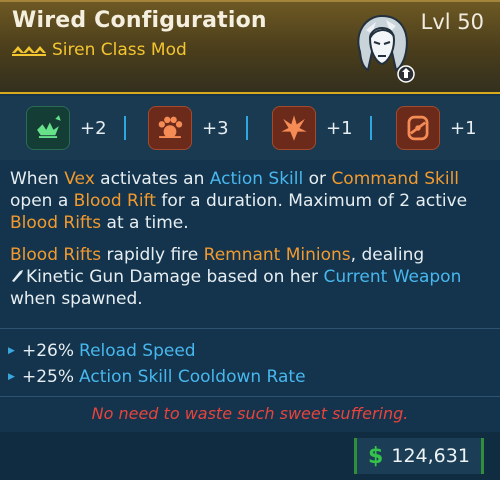 The width and height of the screenshot is (500, 480). What do you see at coordinates (294, 128) in the screenshot?
I see `burst-skill-icon` at bounding box center [294, 128].